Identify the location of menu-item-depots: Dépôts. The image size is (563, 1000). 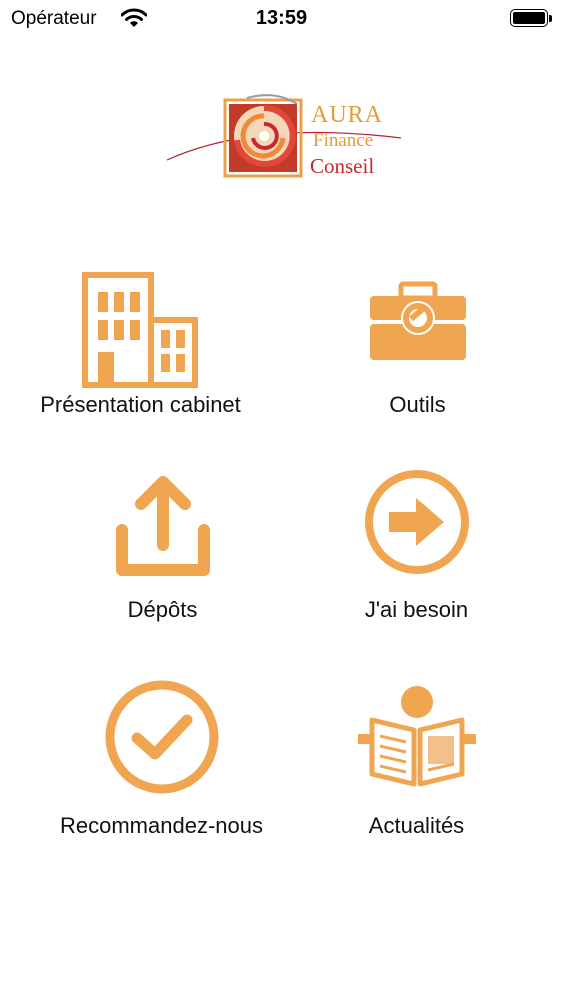
(162, 570).